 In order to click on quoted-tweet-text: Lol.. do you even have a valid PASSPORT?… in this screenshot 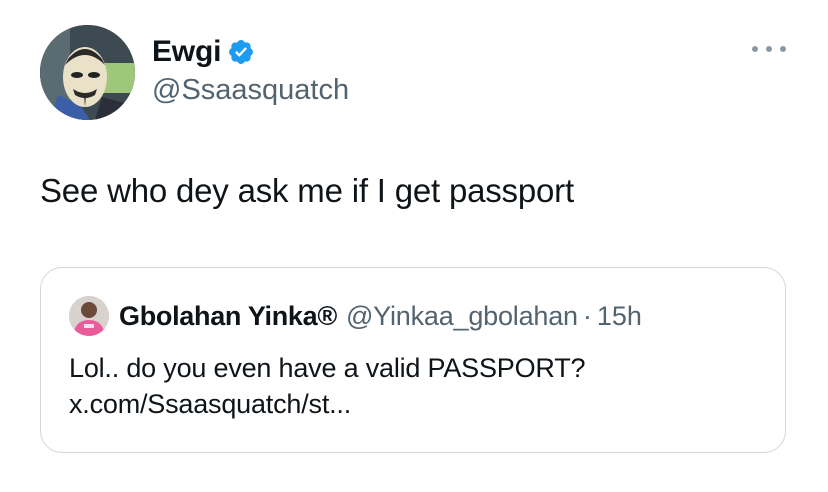, I will do `click(327, 386)`.